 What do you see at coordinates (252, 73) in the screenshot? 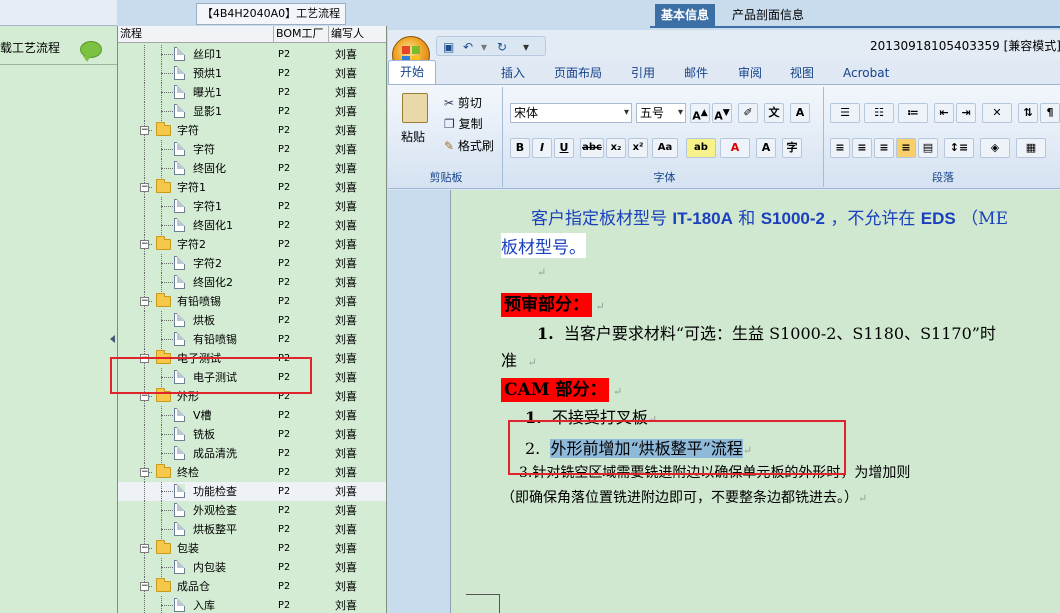
I see `tree-row: 预烘1 P2 刘喜` at bounding box center [252, 73].